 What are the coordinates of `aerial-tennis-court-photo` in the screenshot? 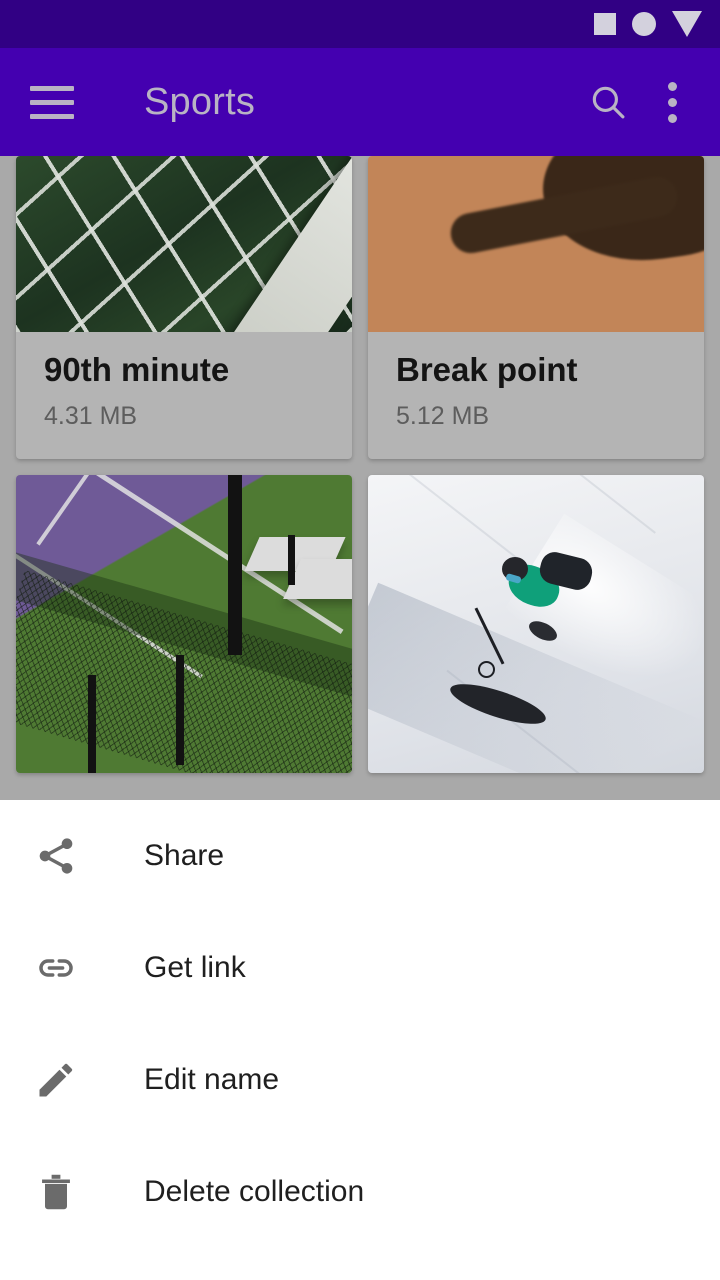 It's located at (184, 624).